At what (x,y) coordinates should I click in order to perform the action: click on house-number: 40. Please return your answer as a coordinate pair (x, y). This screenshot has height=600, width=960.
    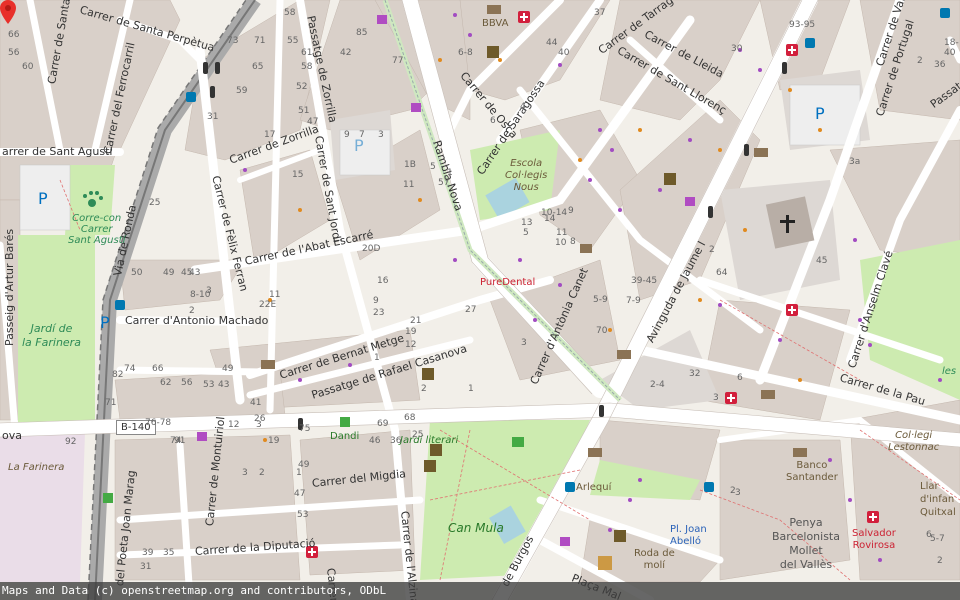
    Looking at the image, I should click on (564, 53).